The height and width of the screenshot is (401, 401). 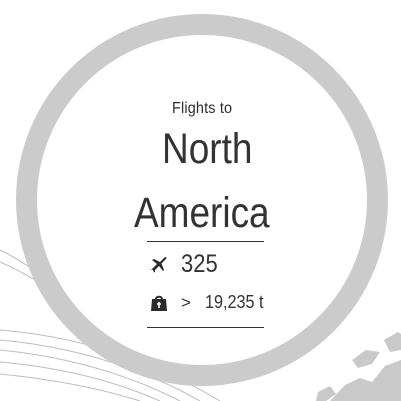 What do you see at coordinates (205, 241) in the screenshot?
I see `divider-top` at bounding box center [205, 241].